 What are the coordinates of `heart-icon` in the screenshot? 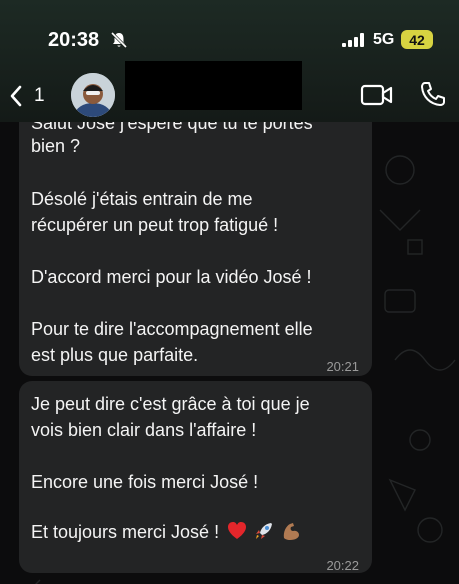 It's located at (237, 530).